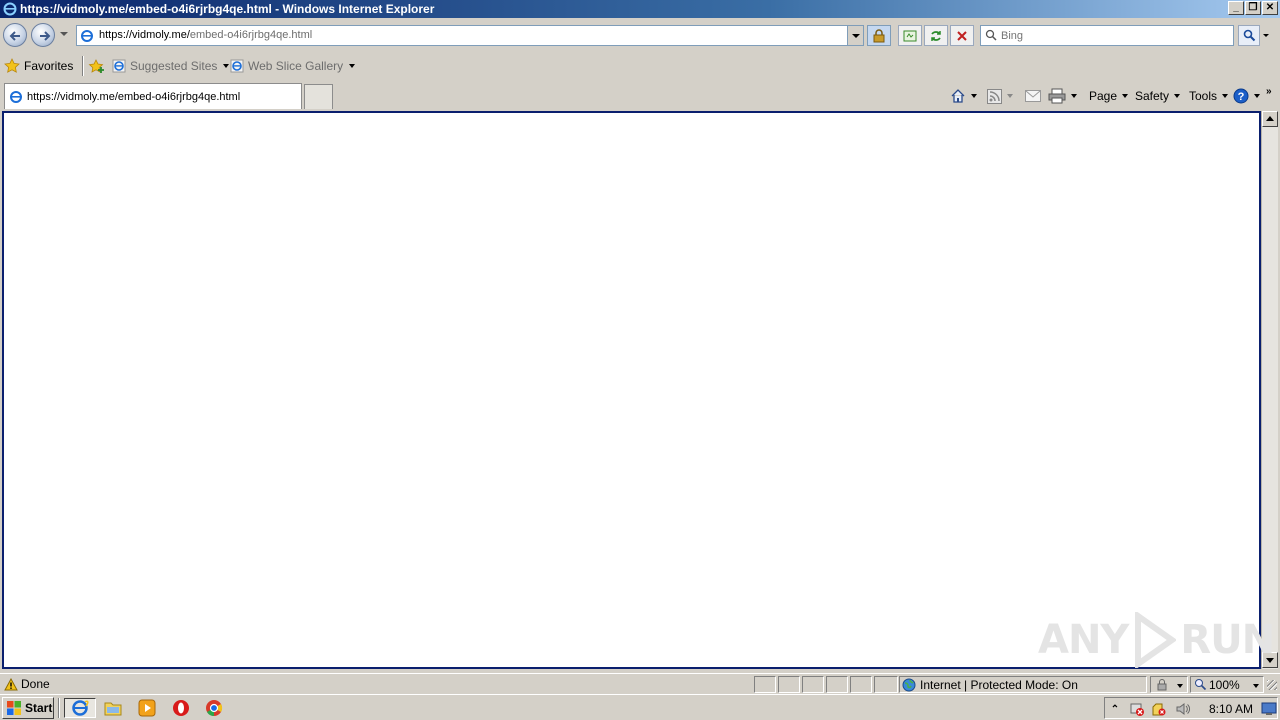 This screenshot has height=720, width=1280. I want to click on suggested-sites-label: Suggested Sites, so click(174, 66).